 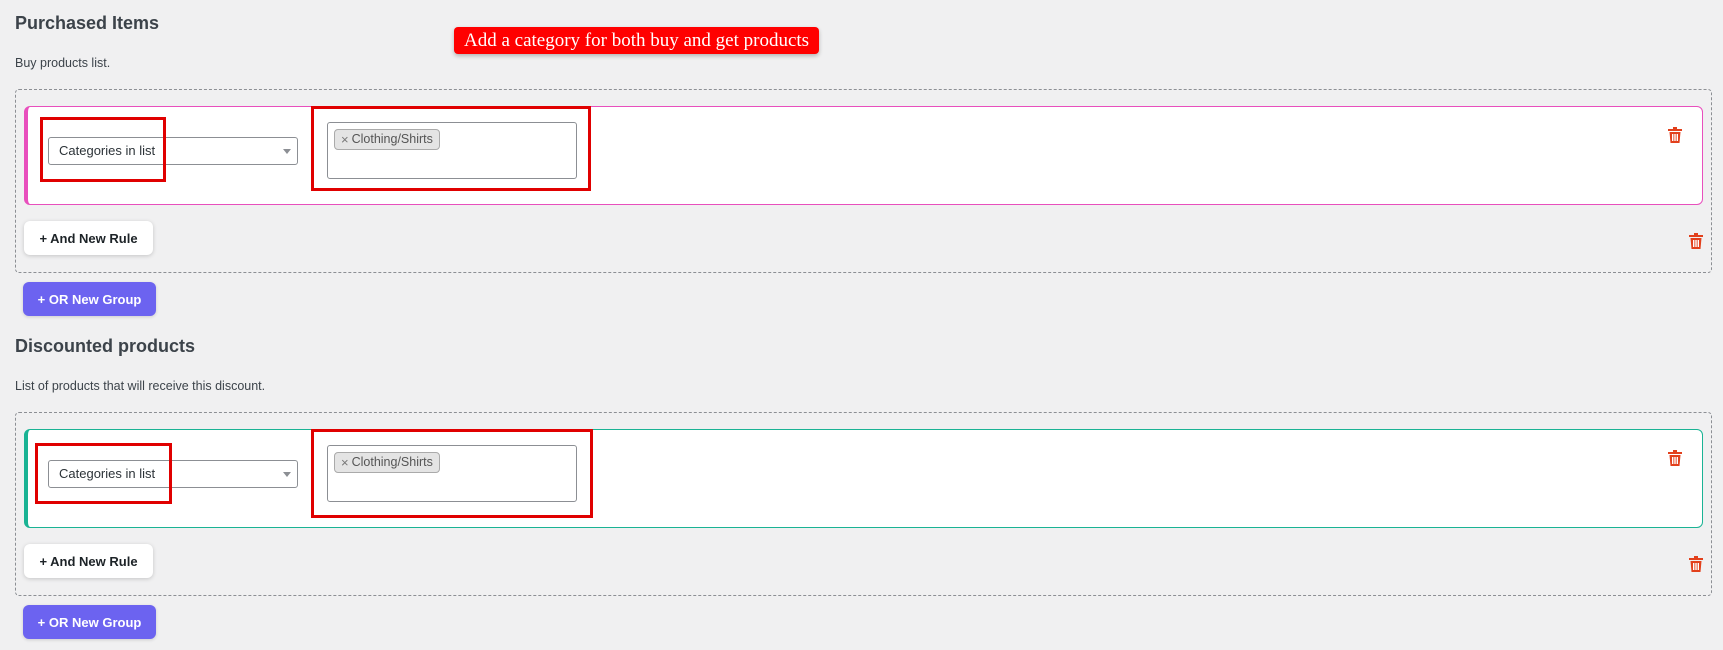 What do you see at coordinates (89, 622) in the screenshot?
I see `discounted-or-new-group-button: + OR New Group` at bounding box center [89, 622].